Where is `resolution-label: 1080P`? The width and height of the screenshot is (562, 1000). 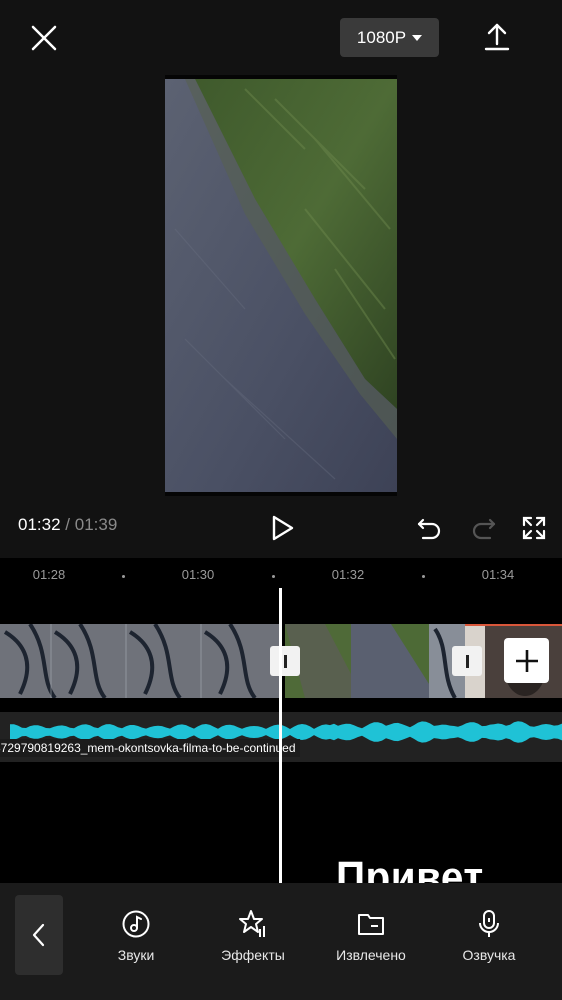
resolution-label: 1080P is located at coordinates (381, 37).